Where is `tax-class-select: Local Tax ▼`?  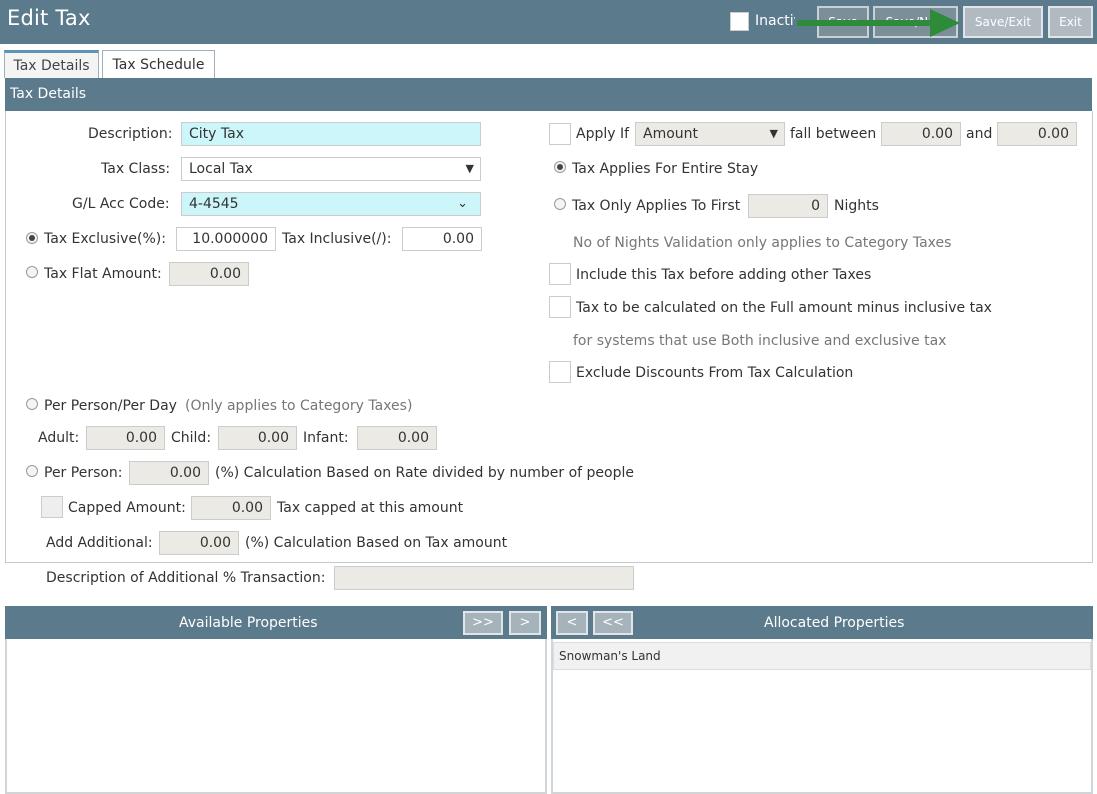
tax-class-select: Local Tax ▼ is located at coordinates (331, 169).